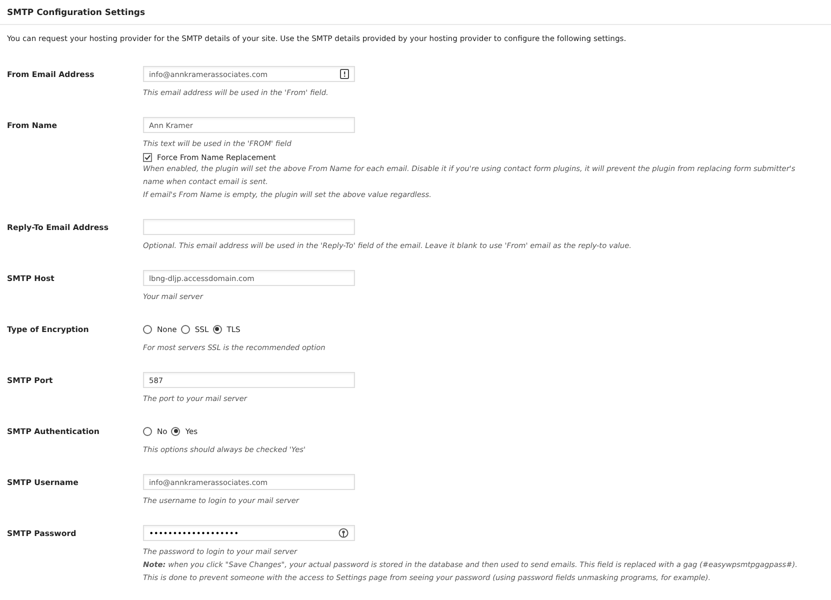 The width and height of the screenshot is (831, 600). What do you see at coordinates (147, 157) in the screenshot?
I see `checkbox` at bounding box center [147, 157].